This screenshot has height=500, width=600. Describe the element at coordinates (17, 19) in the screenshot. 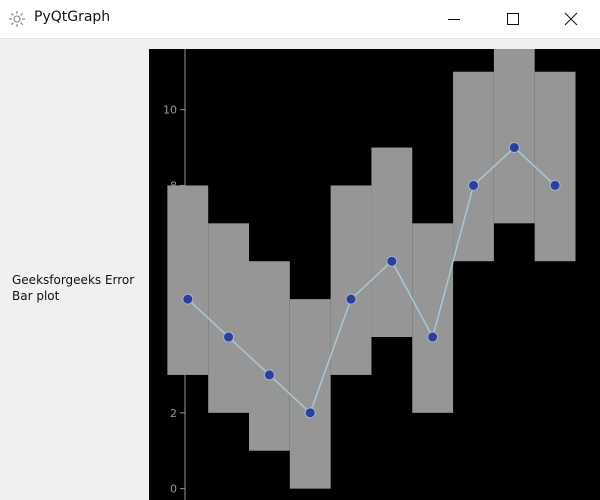

I see `pyqtgraph-gear-icon` at that location.